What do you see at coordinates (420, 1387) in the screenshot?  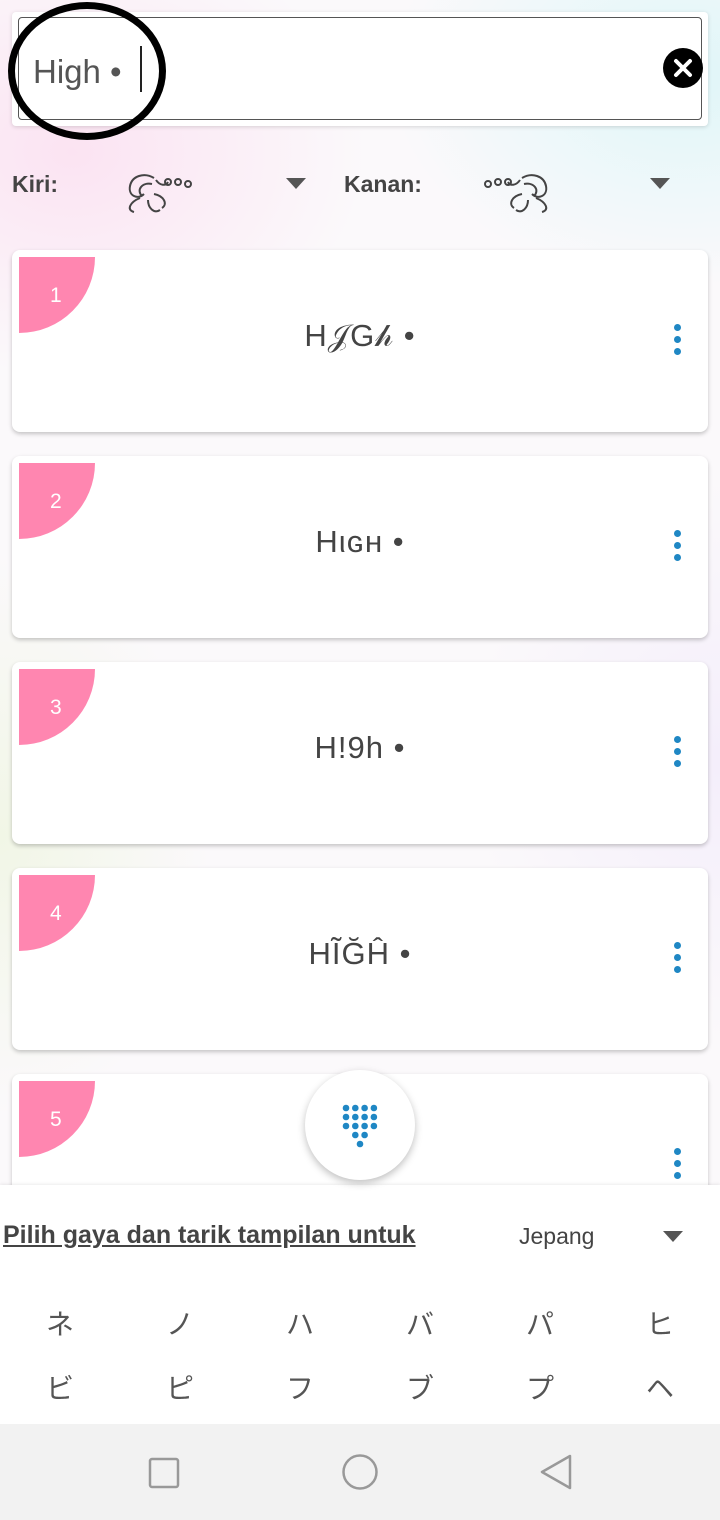 I see `kana-key: ブ` at bounding box center [420, 1387].